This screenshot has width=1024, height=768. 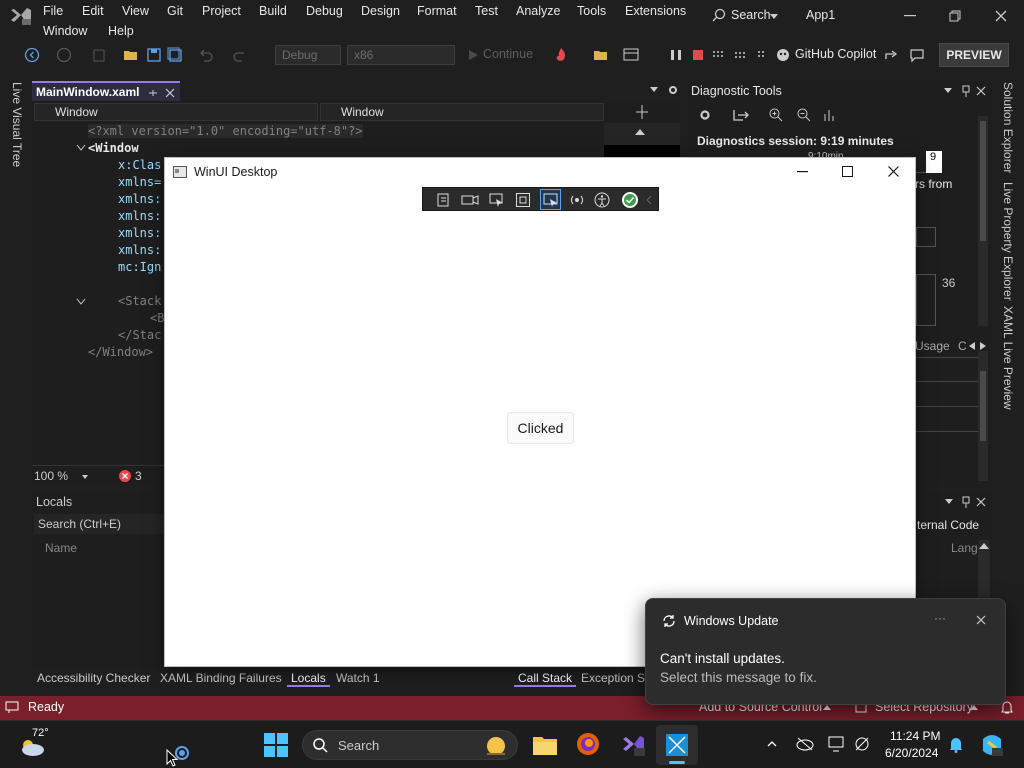 I want to click on menu-help: Help, so click(x=121, y=31).